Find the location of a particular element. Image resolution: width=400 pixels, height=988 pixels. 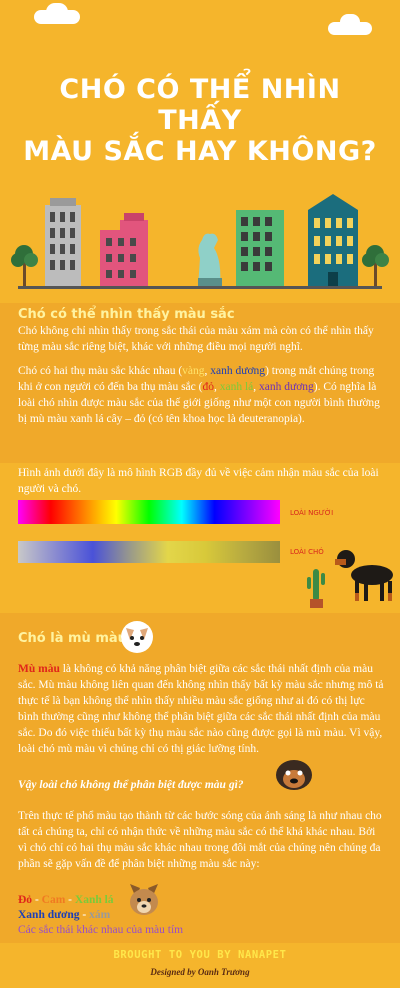

dog-spectrum-bar is located at coordinates (149, 552).